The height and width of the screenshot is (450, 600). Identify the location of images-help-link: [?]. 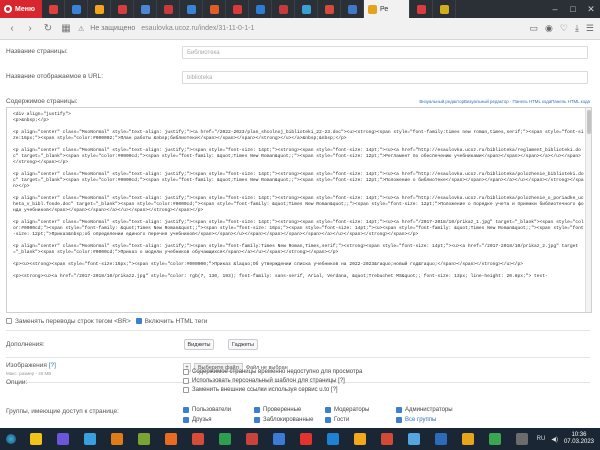
(52, 365).